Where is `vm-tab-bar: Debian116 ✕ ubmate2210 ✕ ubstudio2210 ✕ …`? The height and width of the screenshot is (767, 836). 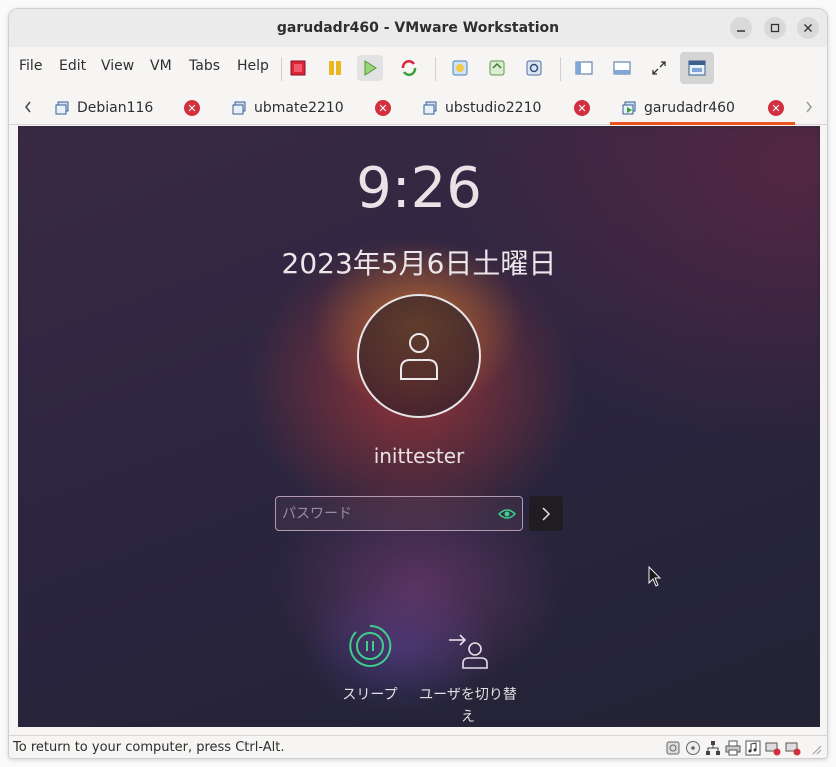
vm-tab-bar: Debian116 ✕ ubmate2210 ✕ ubstudio2210 ✕ … is located at coordinates (418, 108).